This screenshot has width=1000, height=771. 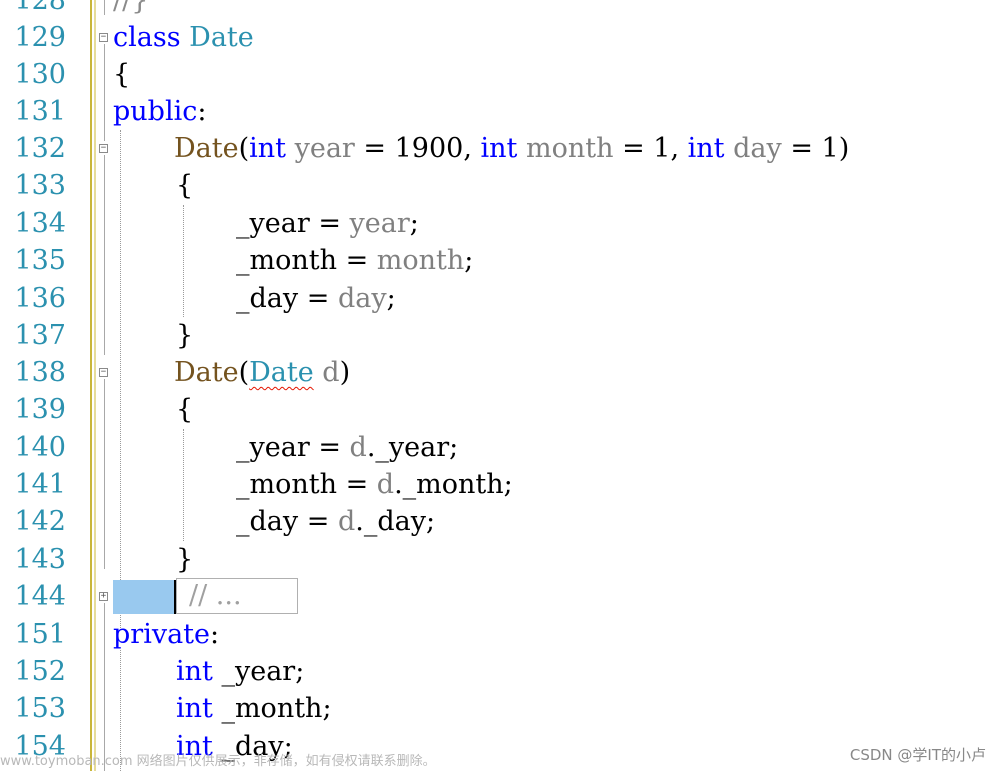 What do you see at coordinates (183, 37) in the screenshot?
I see `code-line: class Date` at bounding box center [183, 37].